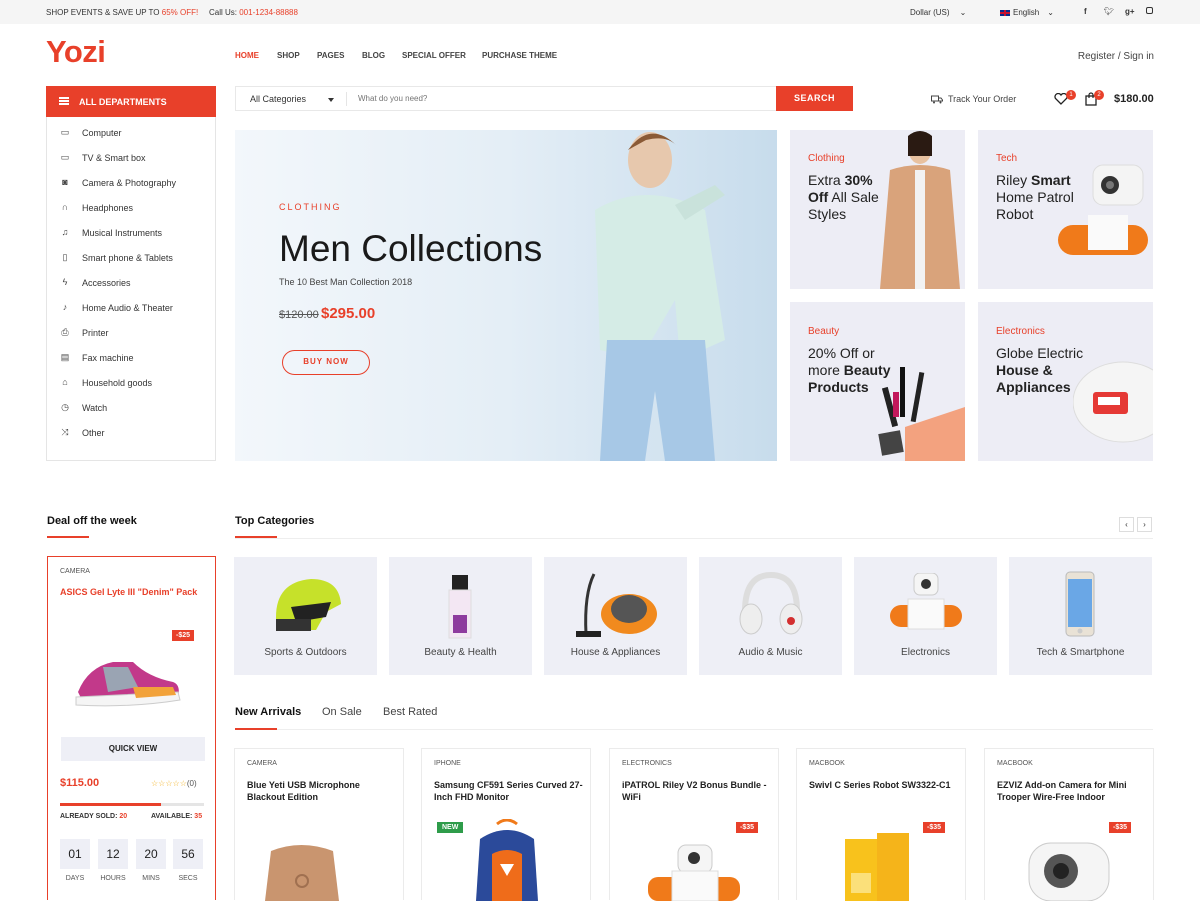  Describe the element at coordinates (1126, 524) in the screenshot. I see `carousel-prev-button: ‹` at that location.